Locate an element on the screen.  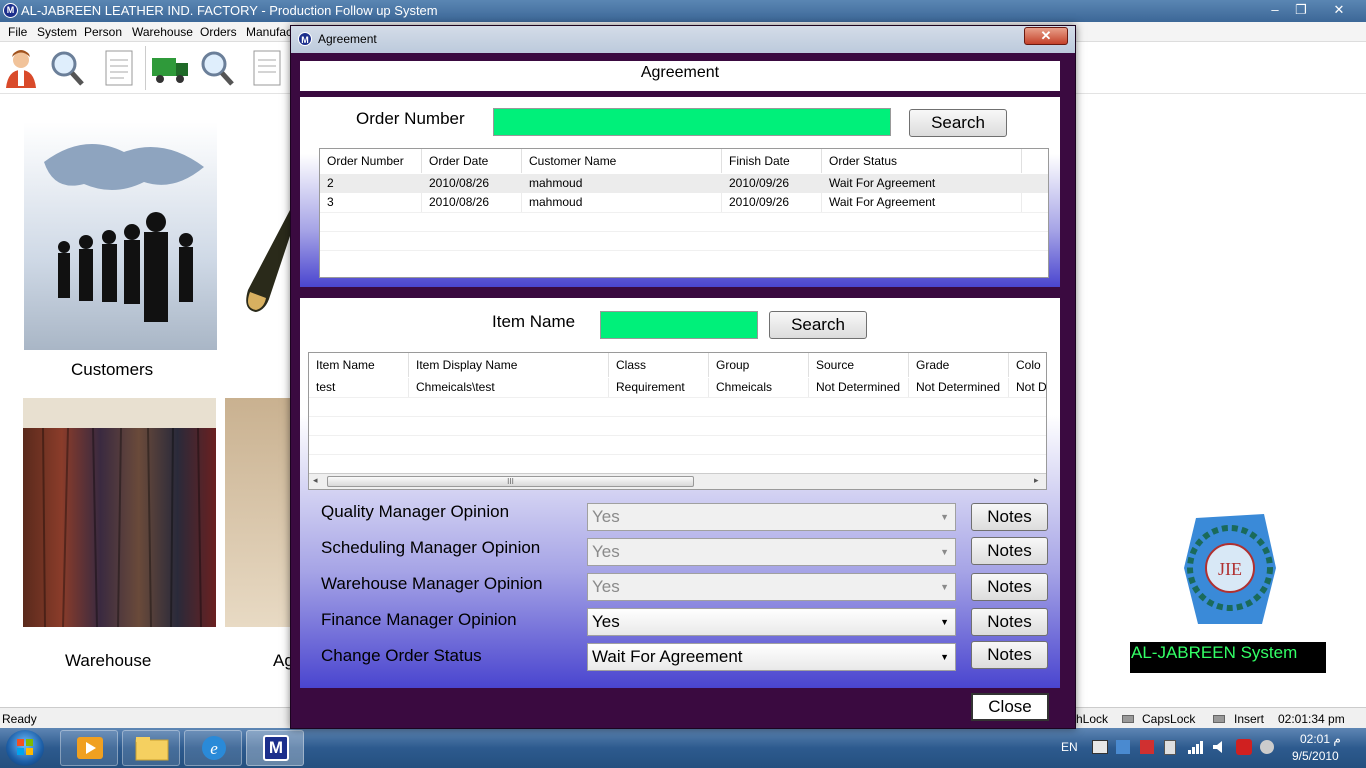
person-icon is located at coordinates (21, 68).